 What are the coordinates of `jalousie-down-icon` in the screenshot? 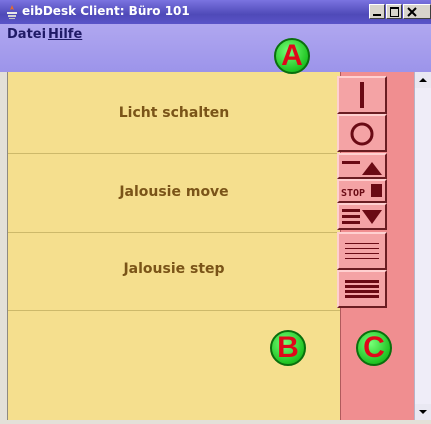 It's located at (362, 216).